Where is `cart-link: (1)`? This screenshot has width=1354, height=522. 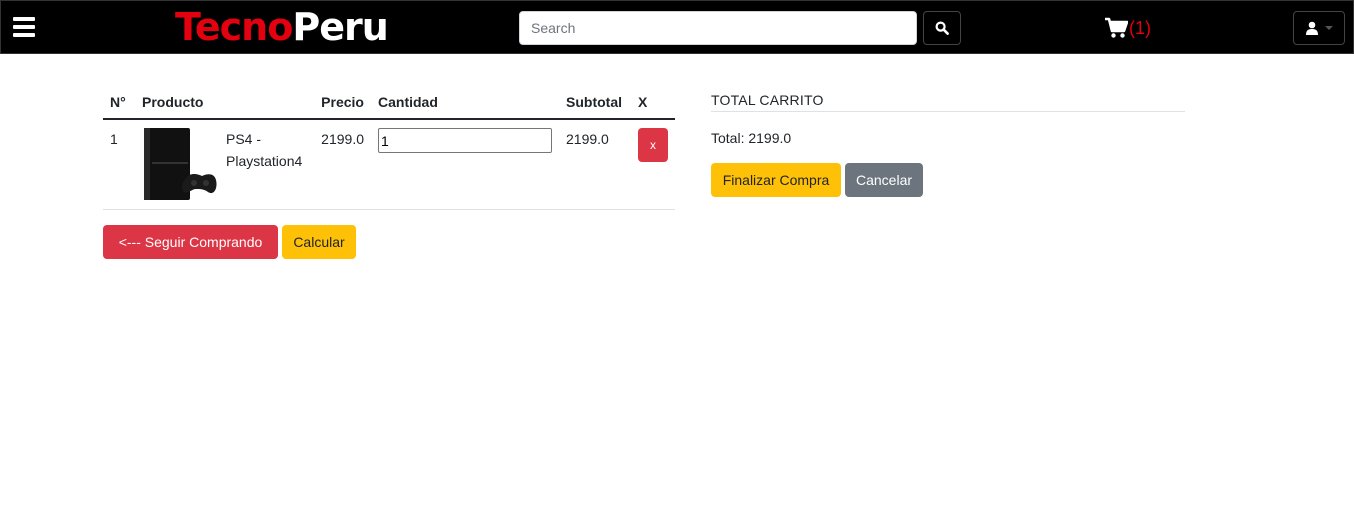 cart-link: (1) is located at coordinates (1127, 28).